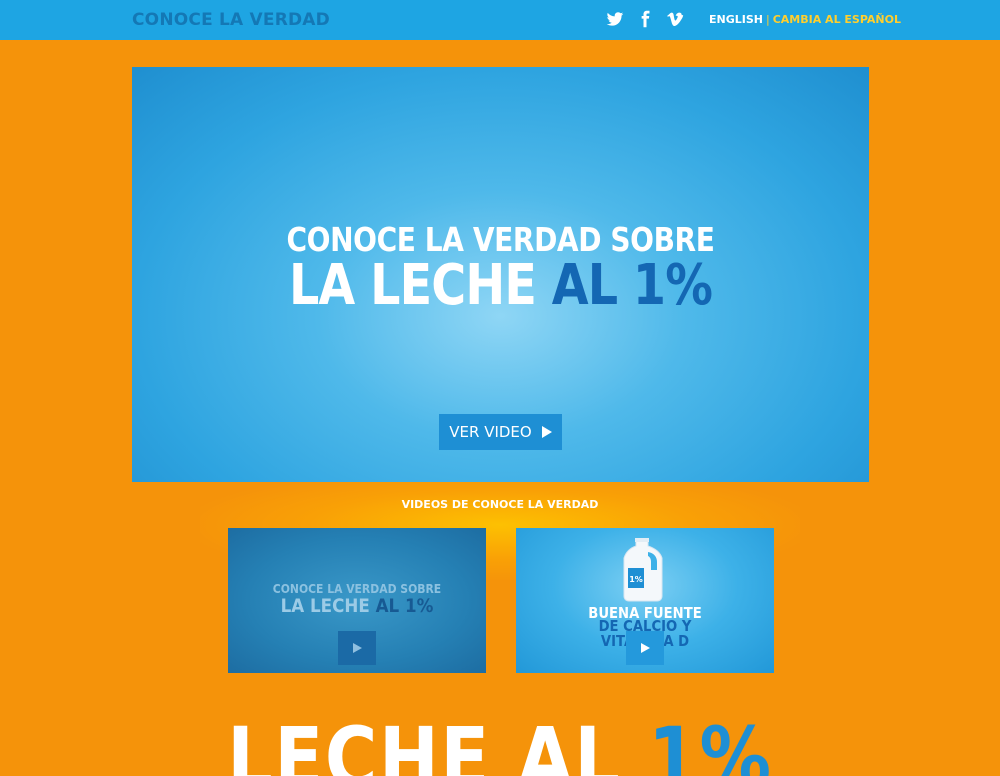 Image resolution: width=1000 pixels, height=776 pixels. I want to click on thumb1-title-line1: CONOCE LA VERDAD SOBRE, so click(357, 589).